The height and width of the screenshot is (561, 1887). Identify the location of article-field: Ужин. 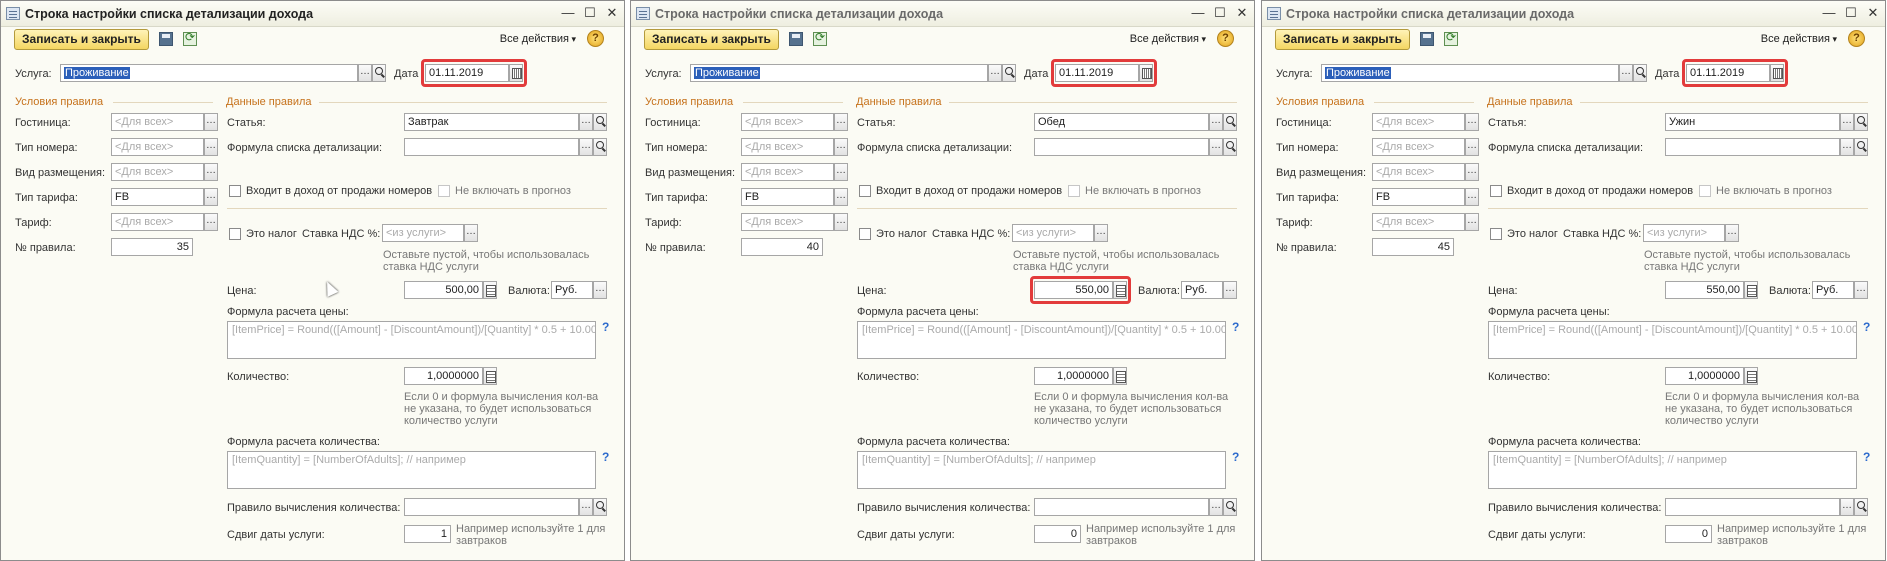
(1752, 122).